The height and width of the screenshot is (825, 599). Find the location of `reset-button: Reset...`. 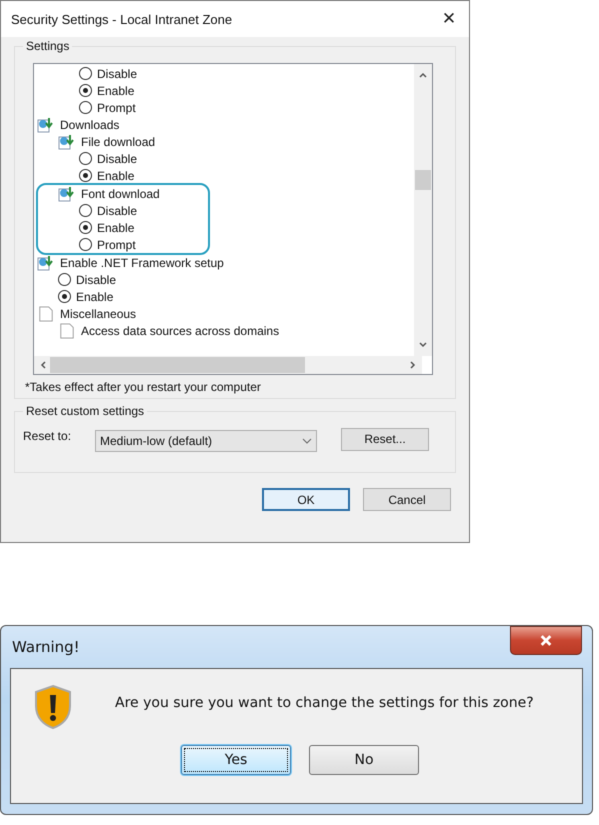

reset-button: Reset... is located at coordinates (385, 439).